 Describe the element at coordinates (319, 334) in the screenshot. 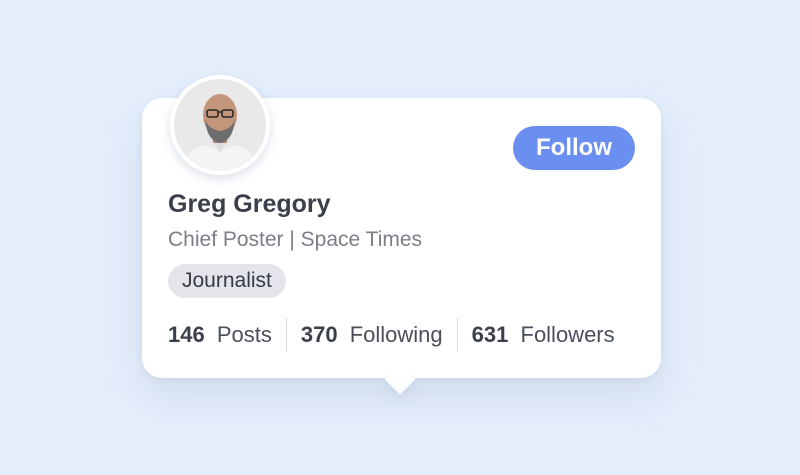

I see `stat-following-count: 370` at that location.